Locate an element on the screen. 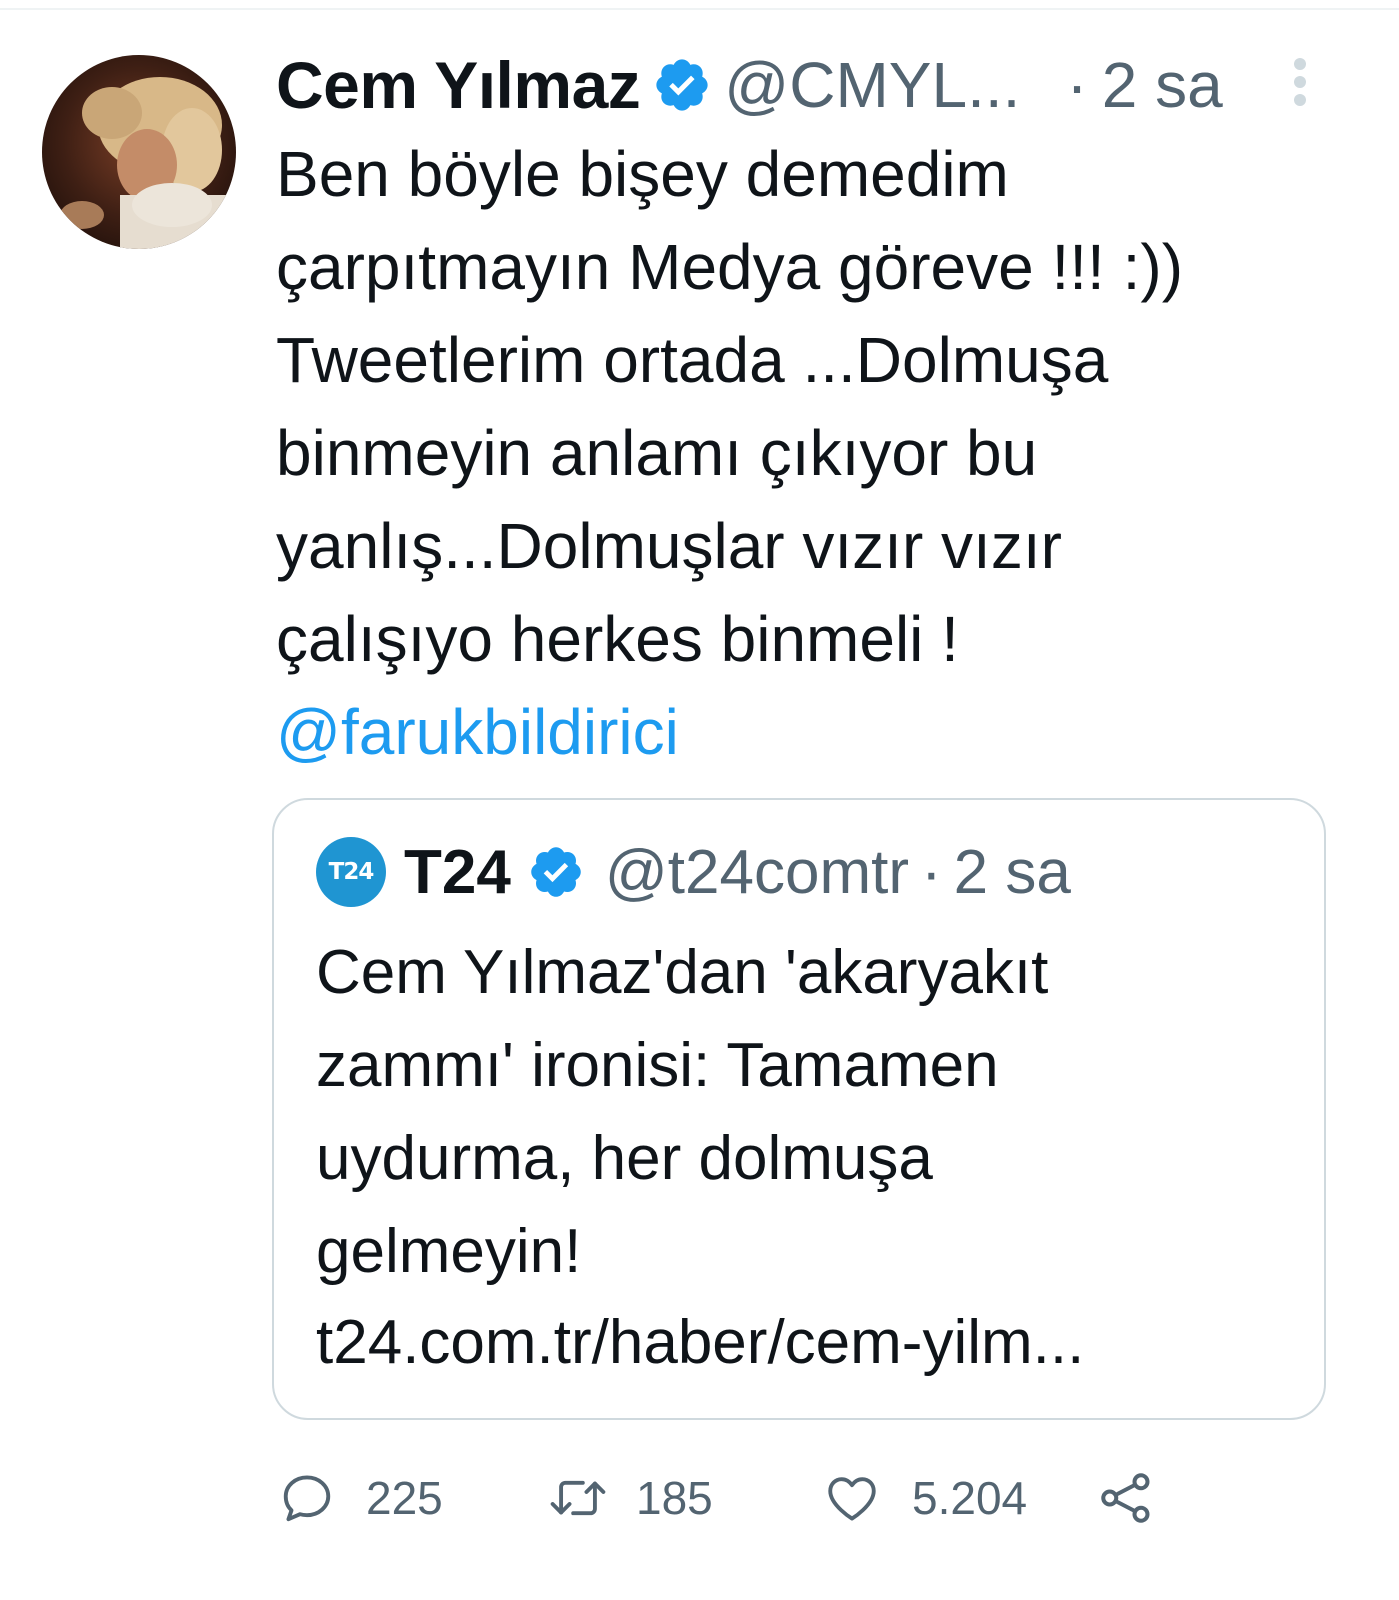 The image size is (1399, 1600). quoted-avatar: T24 is located at coordinates (351, 872).